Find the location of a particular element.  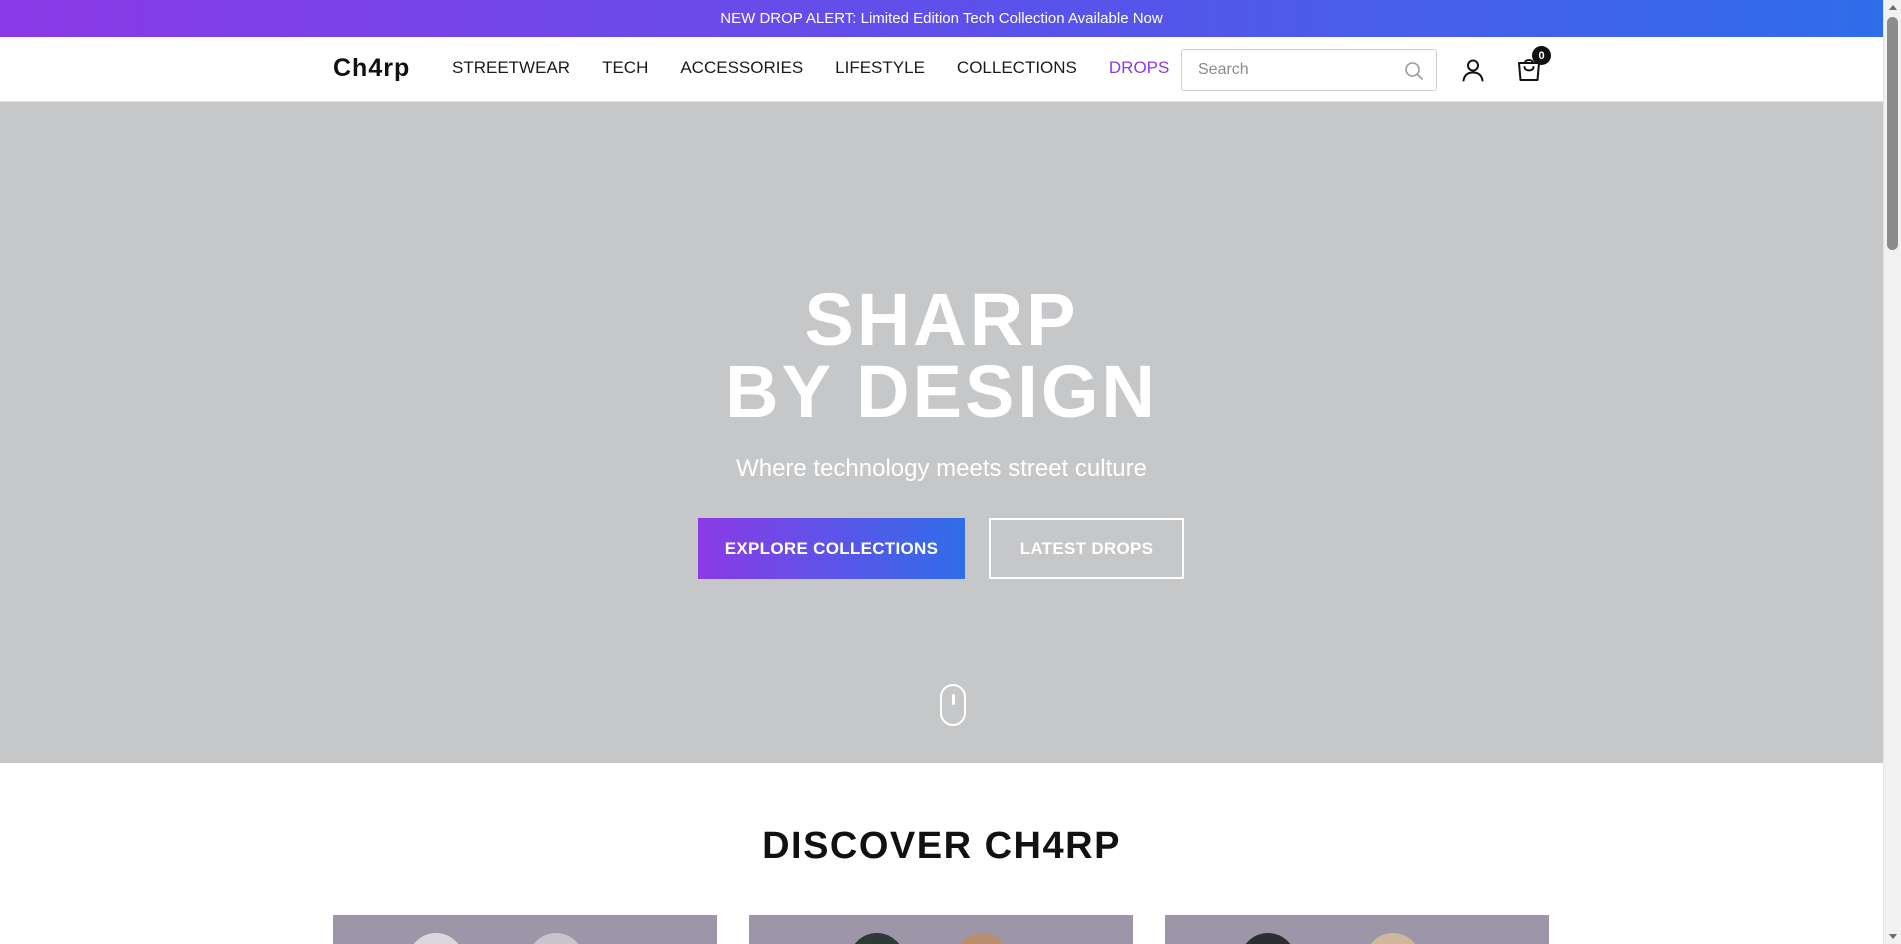

search-icon is located at coordinates (1414, 71).